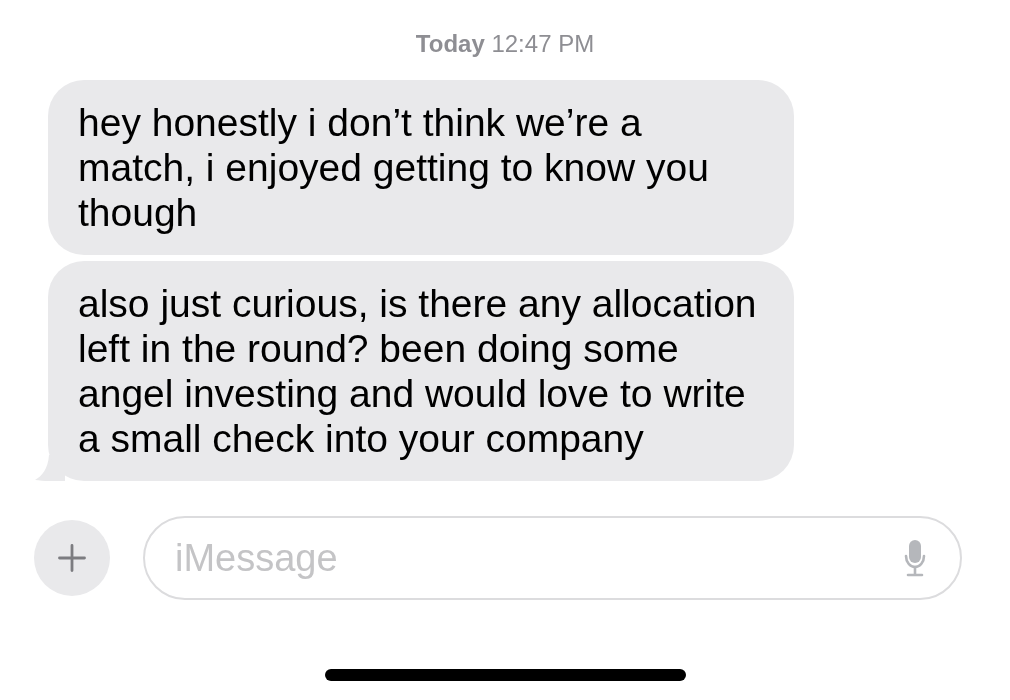 The image size is (1010, 700). Describe the element at coordinates (915, 558) in the screenshot. I see `microphone-icon` at that location.